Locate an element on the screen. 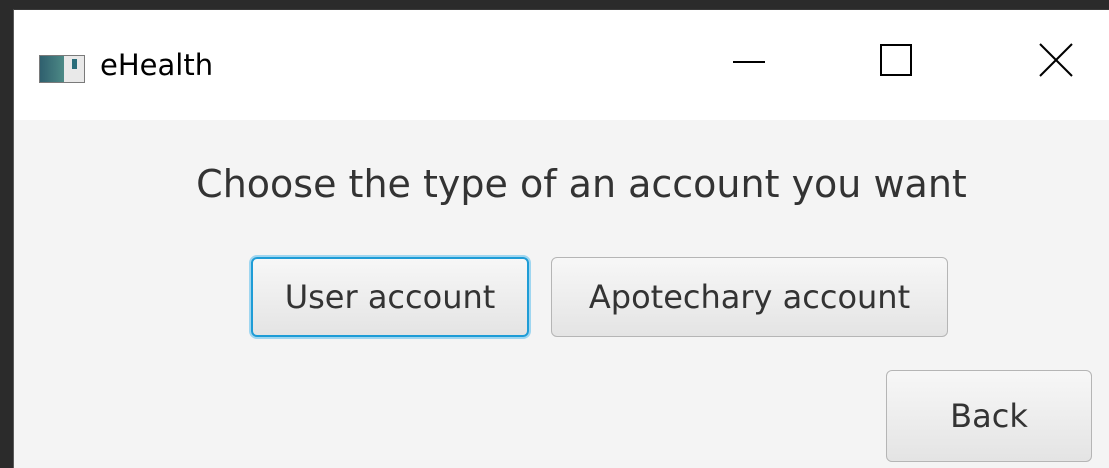 This screenshot has height=468, width=1109. user-account-button: User account is located at coordinates (390, 297).